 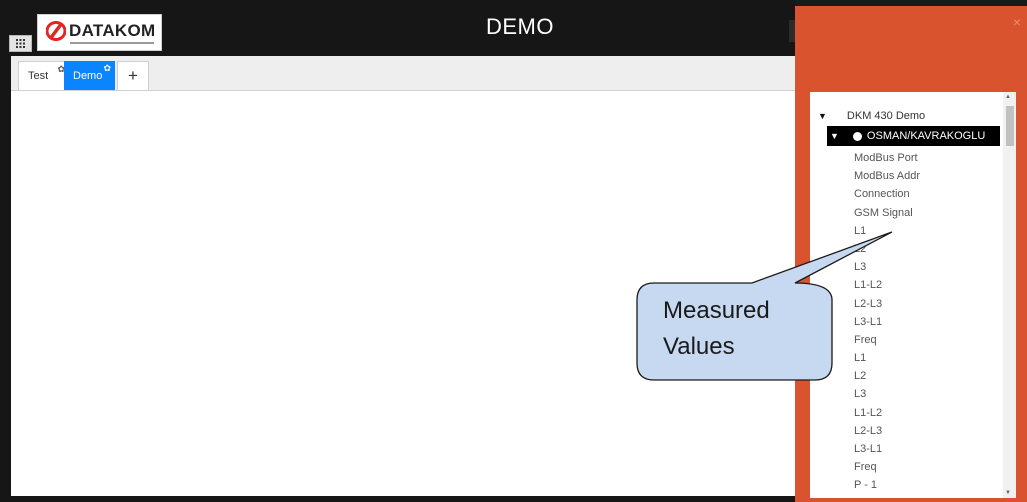 What do you see at coordinates (887, 176) in the screenshot?
I see `tree-item: ModBus Addr` at bounding box center [887, 176].